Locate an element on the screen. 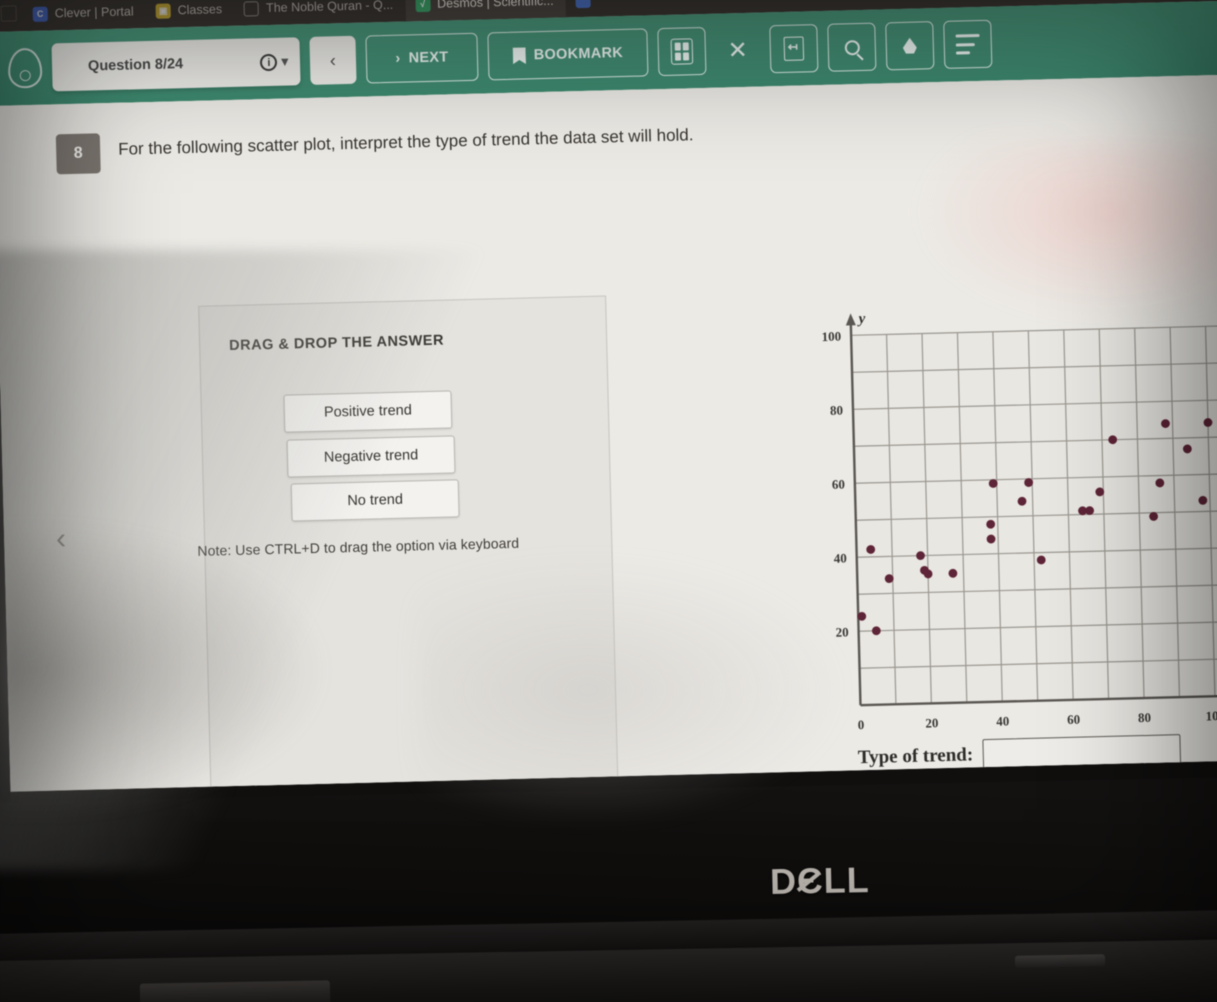 The height and width of the screenshot is (1002, 1217). y-tick-label: 40 is located at coordinates (840, 558).